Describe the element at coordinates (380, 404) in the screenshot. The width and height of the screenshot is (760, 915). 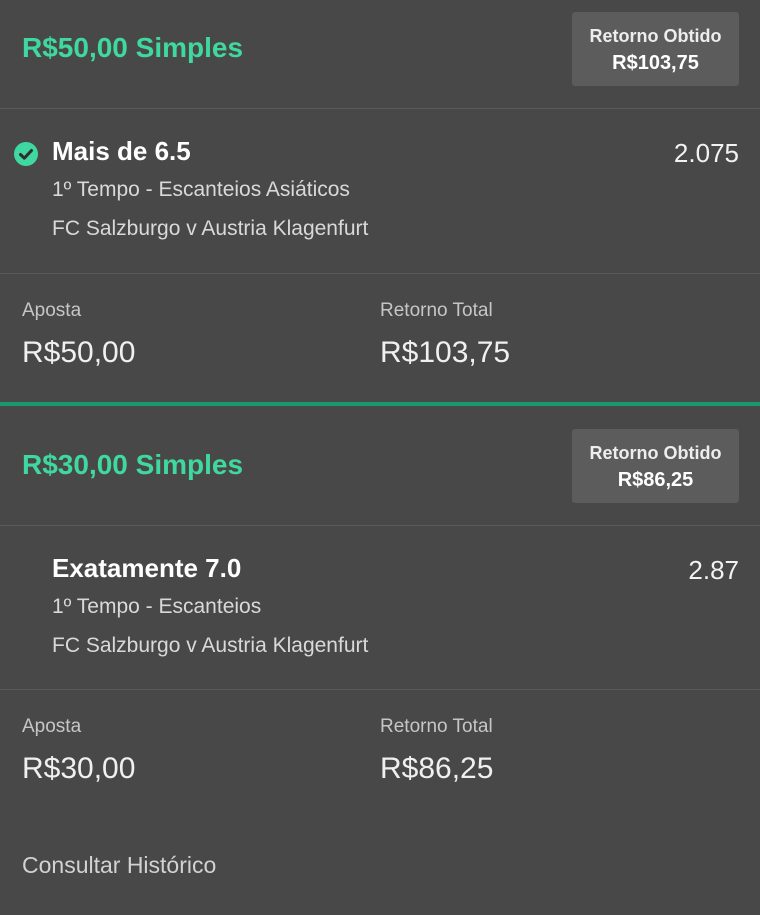
I see `bet-separator` at that location.